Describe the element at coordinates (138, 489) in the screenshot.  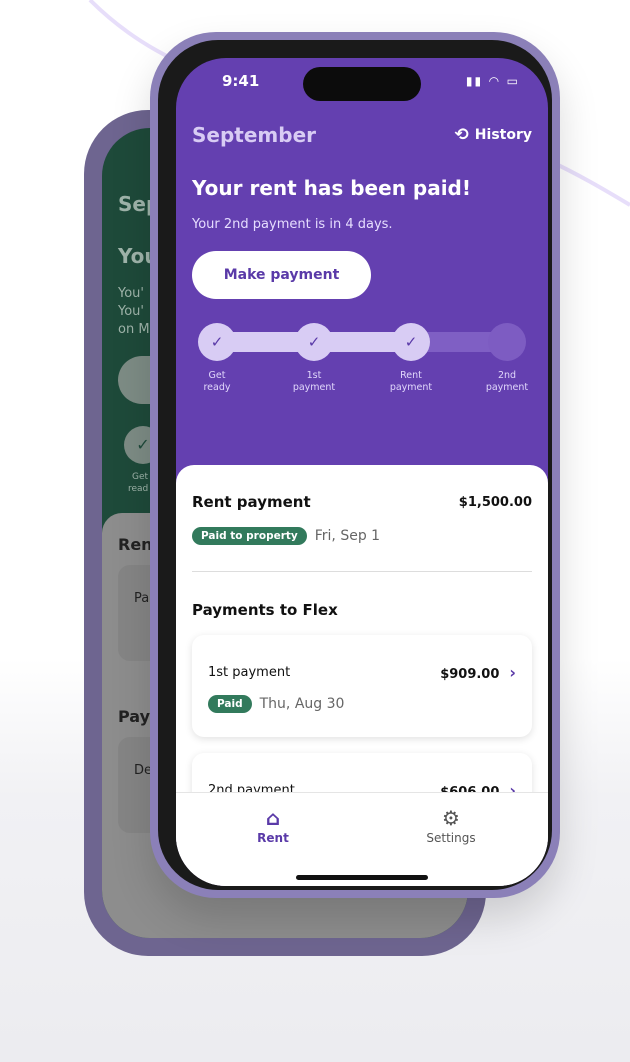
I see `back-step-label: read` at that location.